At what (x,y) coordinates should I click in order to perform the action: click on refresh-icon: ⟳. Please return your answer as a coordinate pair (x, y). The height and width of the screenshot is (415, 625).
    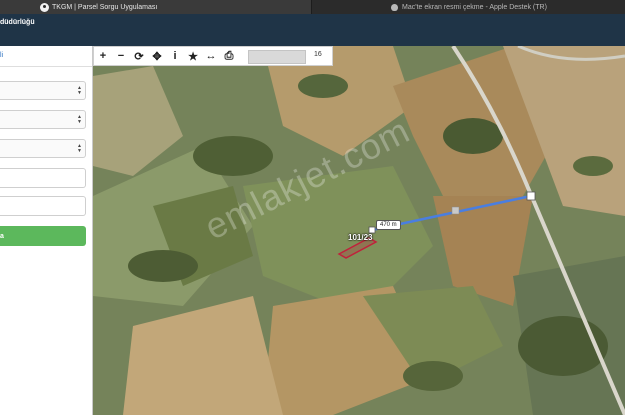
    Looking at the image, I should click on (139, 56).